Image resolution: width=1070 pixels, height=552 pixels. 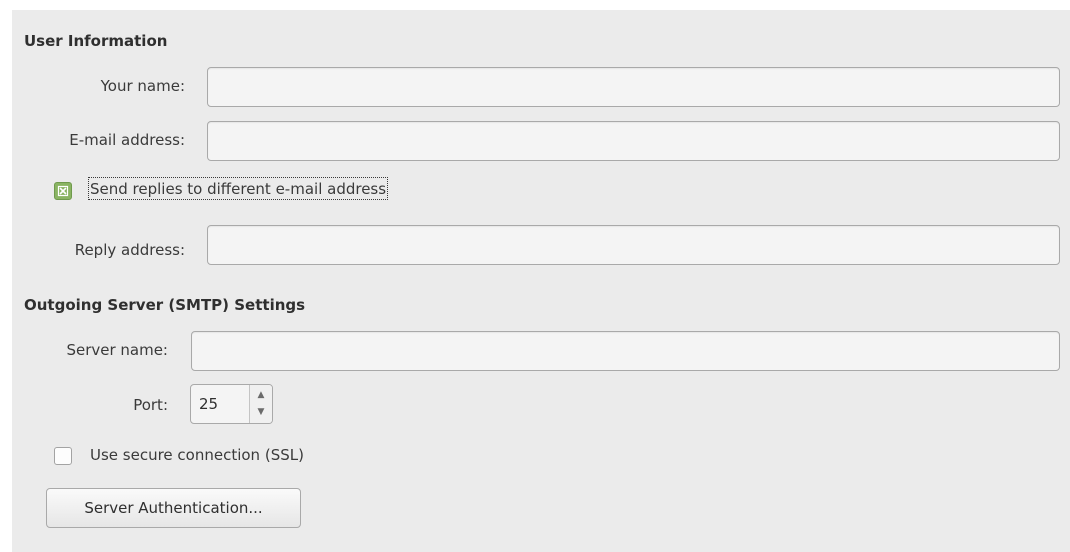 What do you see at coordinates (633, 141) in the screenshot?
I see `email-address-field` at bounding box center [633, 141].